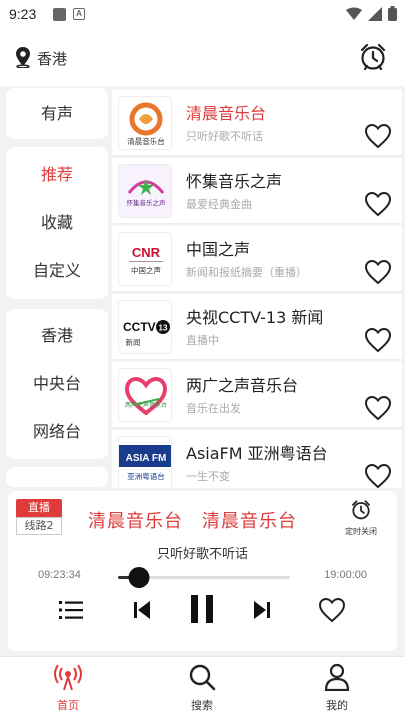 Image resolution: width=405 pixels, height=720 pixels. I want to click on category-item-audio: 有声, so click(57, 113).